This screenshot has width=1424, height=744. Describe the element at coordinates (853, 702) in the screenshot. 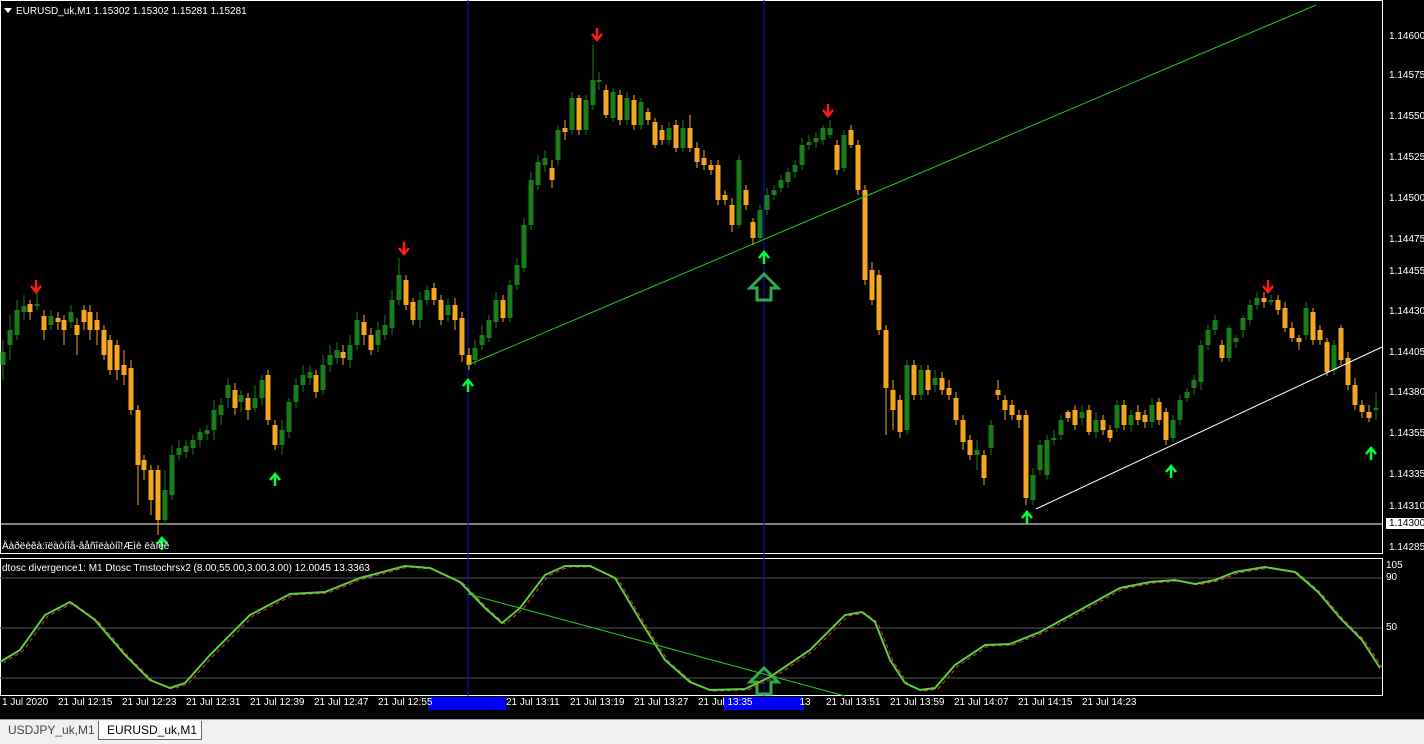

I see `time-tick-label: 21 Jul 13:51` at that location.